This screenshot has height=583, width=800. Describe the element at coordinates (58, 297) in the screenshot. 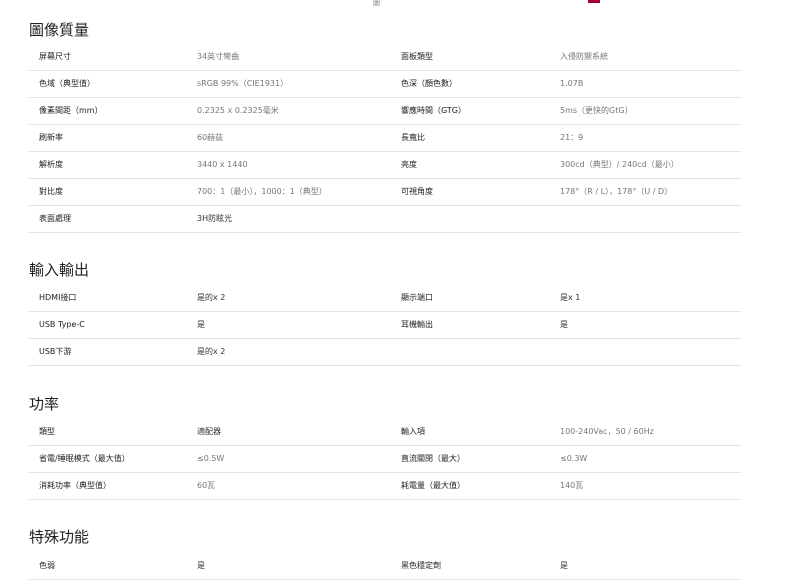

I see `spec-label: HDMI接口` at that location.